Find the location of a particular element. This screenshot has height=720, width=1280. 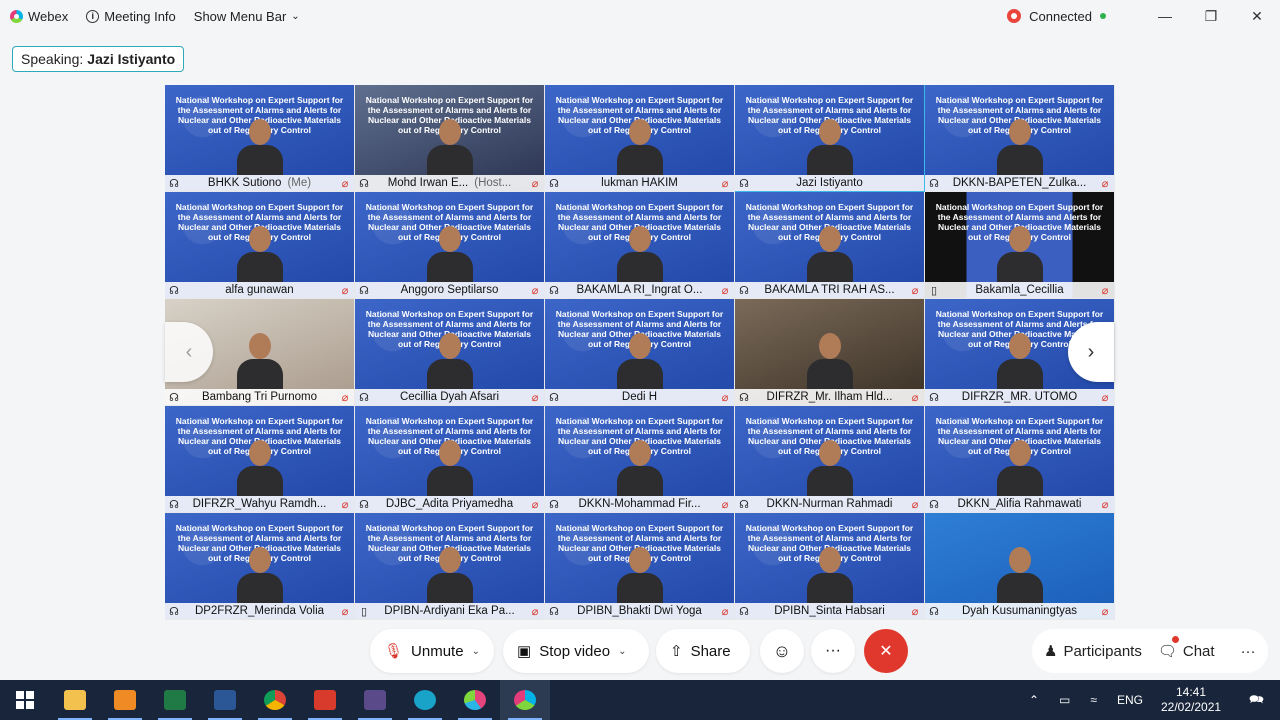

webex-logo-icon is located at coordinates (525, 700).